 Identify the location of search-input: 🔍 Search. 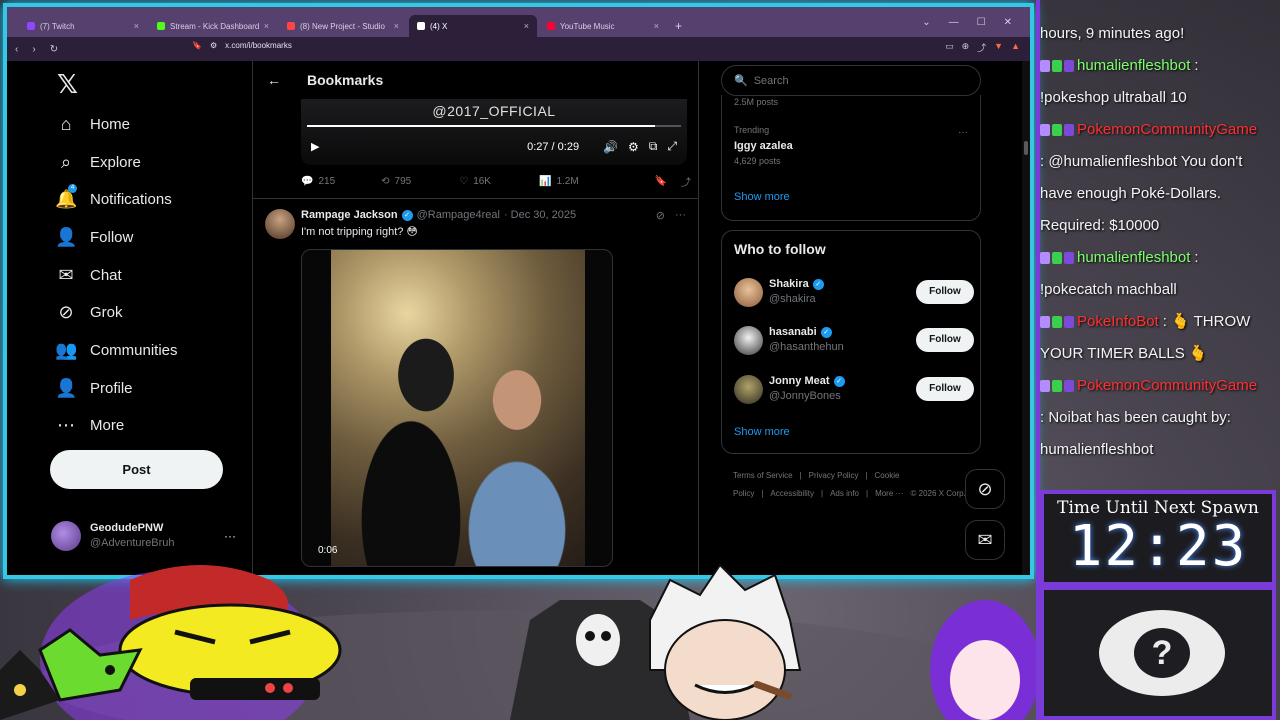
(851, 80).